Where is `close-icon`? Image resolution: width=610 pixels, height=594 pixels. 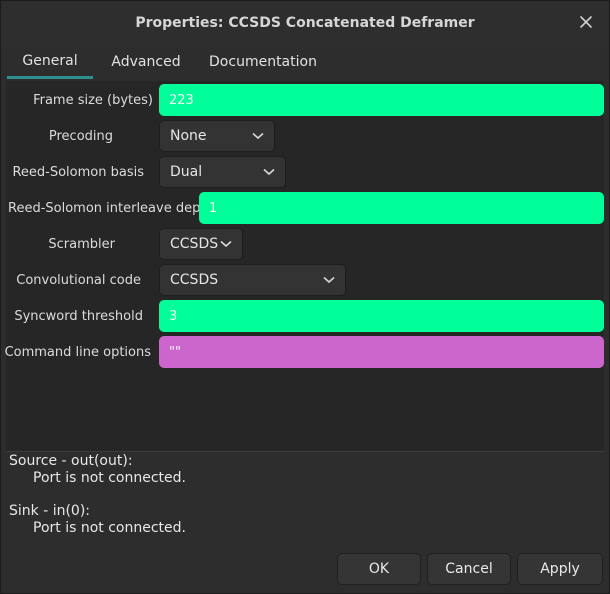 close-icon is located at coordinates (586, 22).